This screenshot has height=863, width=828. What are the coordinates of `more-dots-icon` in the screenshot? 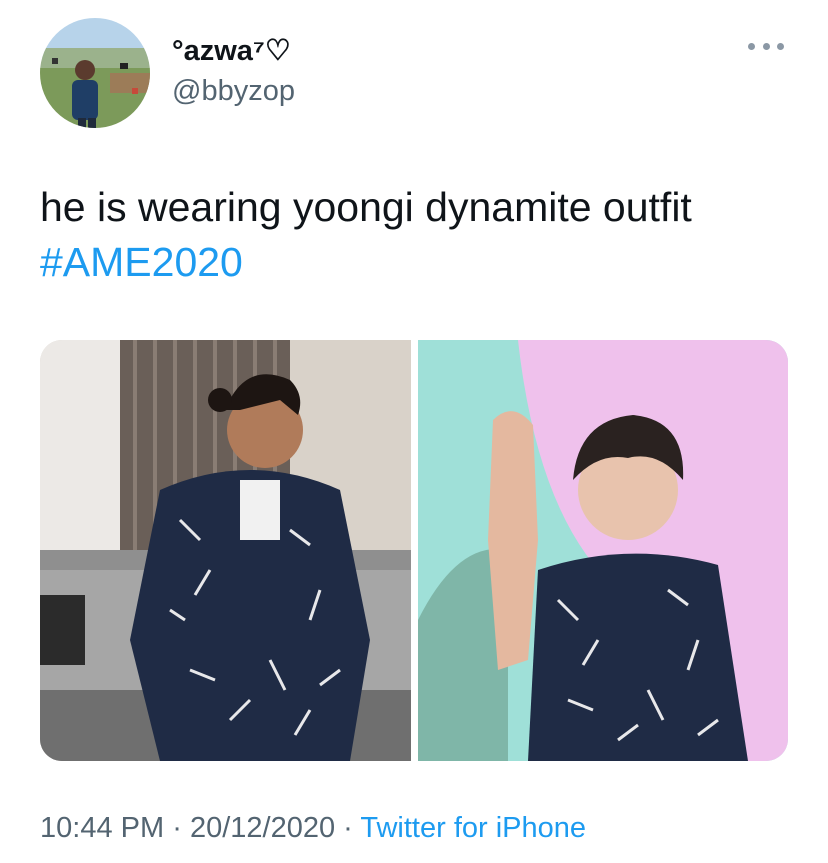 It's located at (766, 46).